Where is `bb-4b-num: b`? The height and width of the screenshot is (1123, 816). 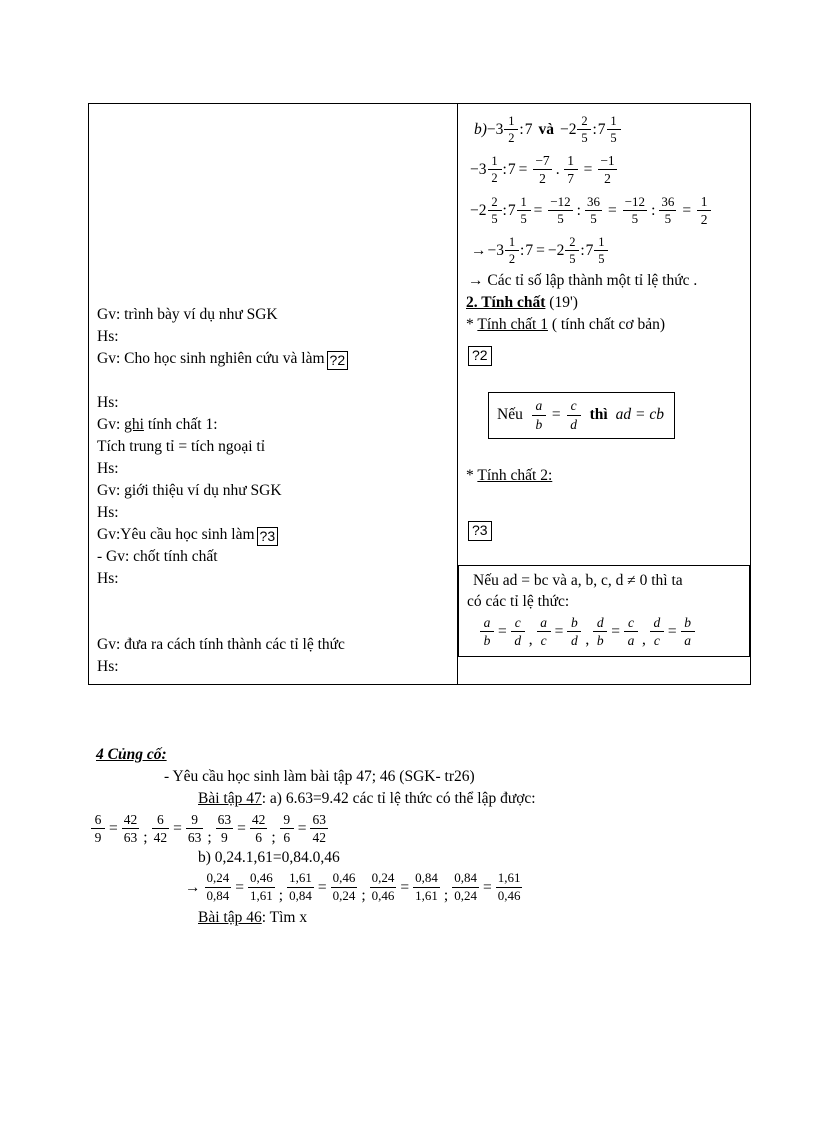 bb-4b-num: b is located at coordinates (687, 622).